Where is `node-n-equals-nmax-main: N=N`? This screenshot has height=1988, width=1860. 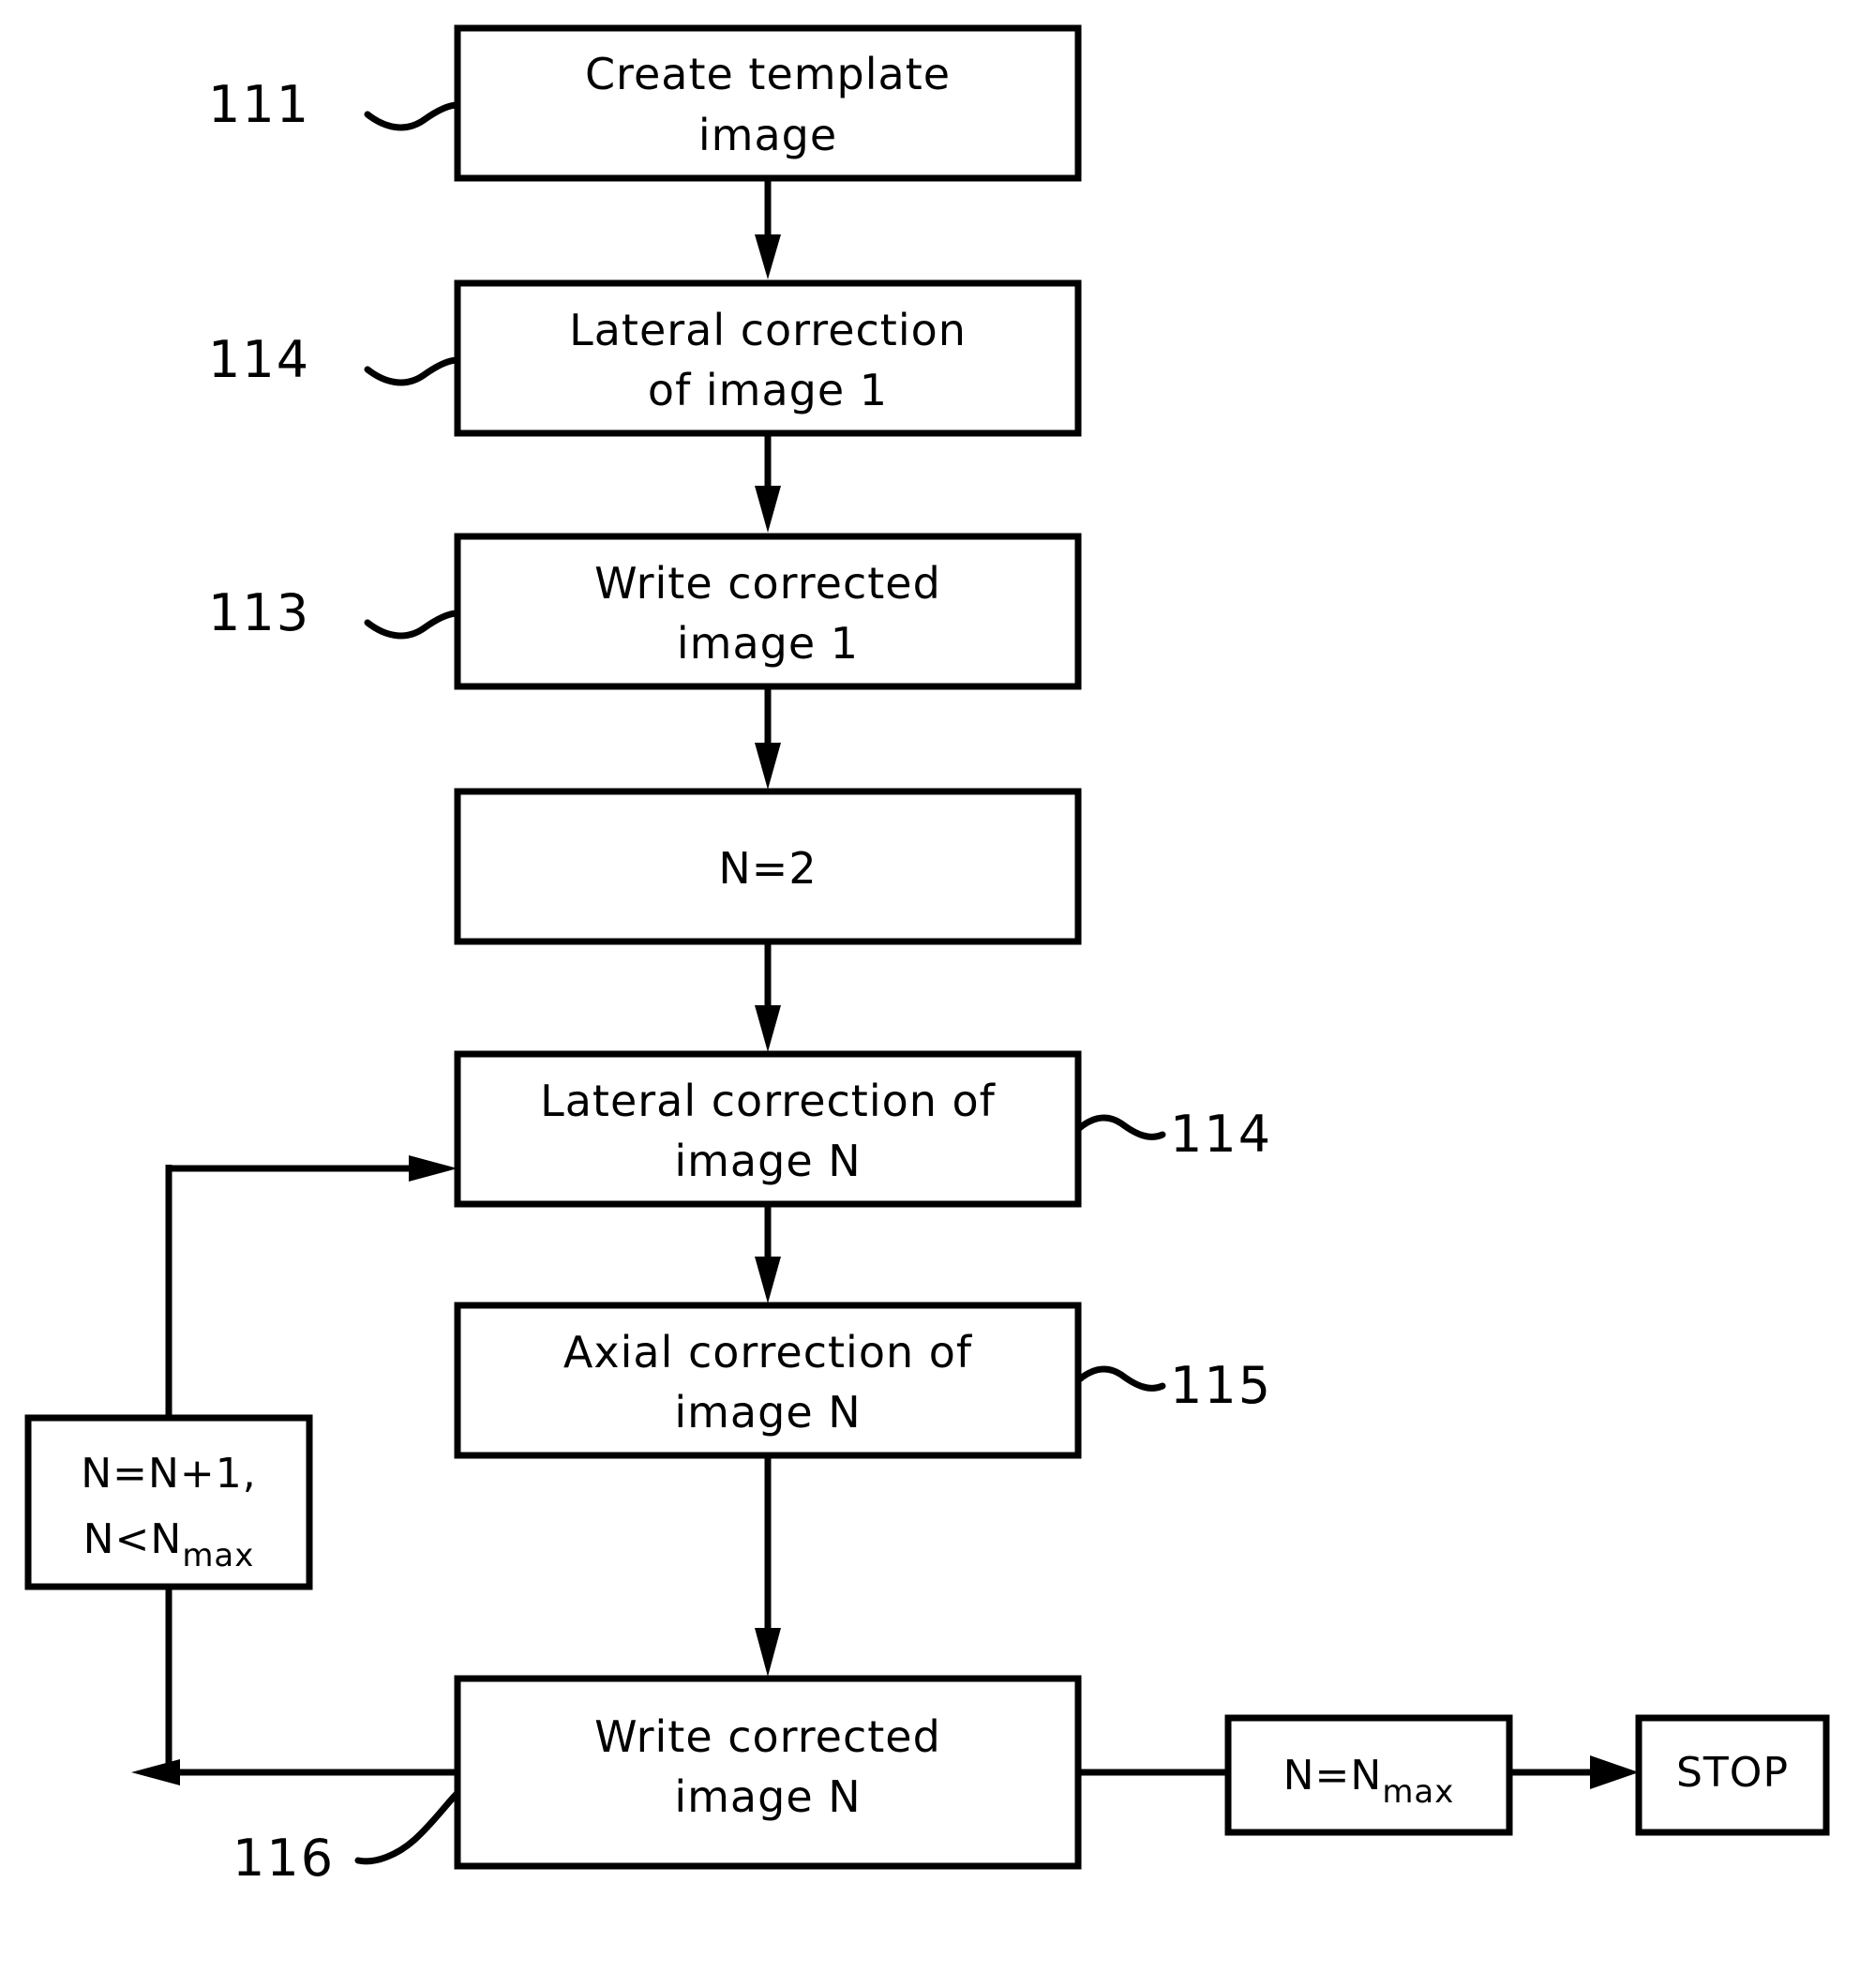 node-n-equals-nmax-main: N=N is located at coordinates (1333, 1776).